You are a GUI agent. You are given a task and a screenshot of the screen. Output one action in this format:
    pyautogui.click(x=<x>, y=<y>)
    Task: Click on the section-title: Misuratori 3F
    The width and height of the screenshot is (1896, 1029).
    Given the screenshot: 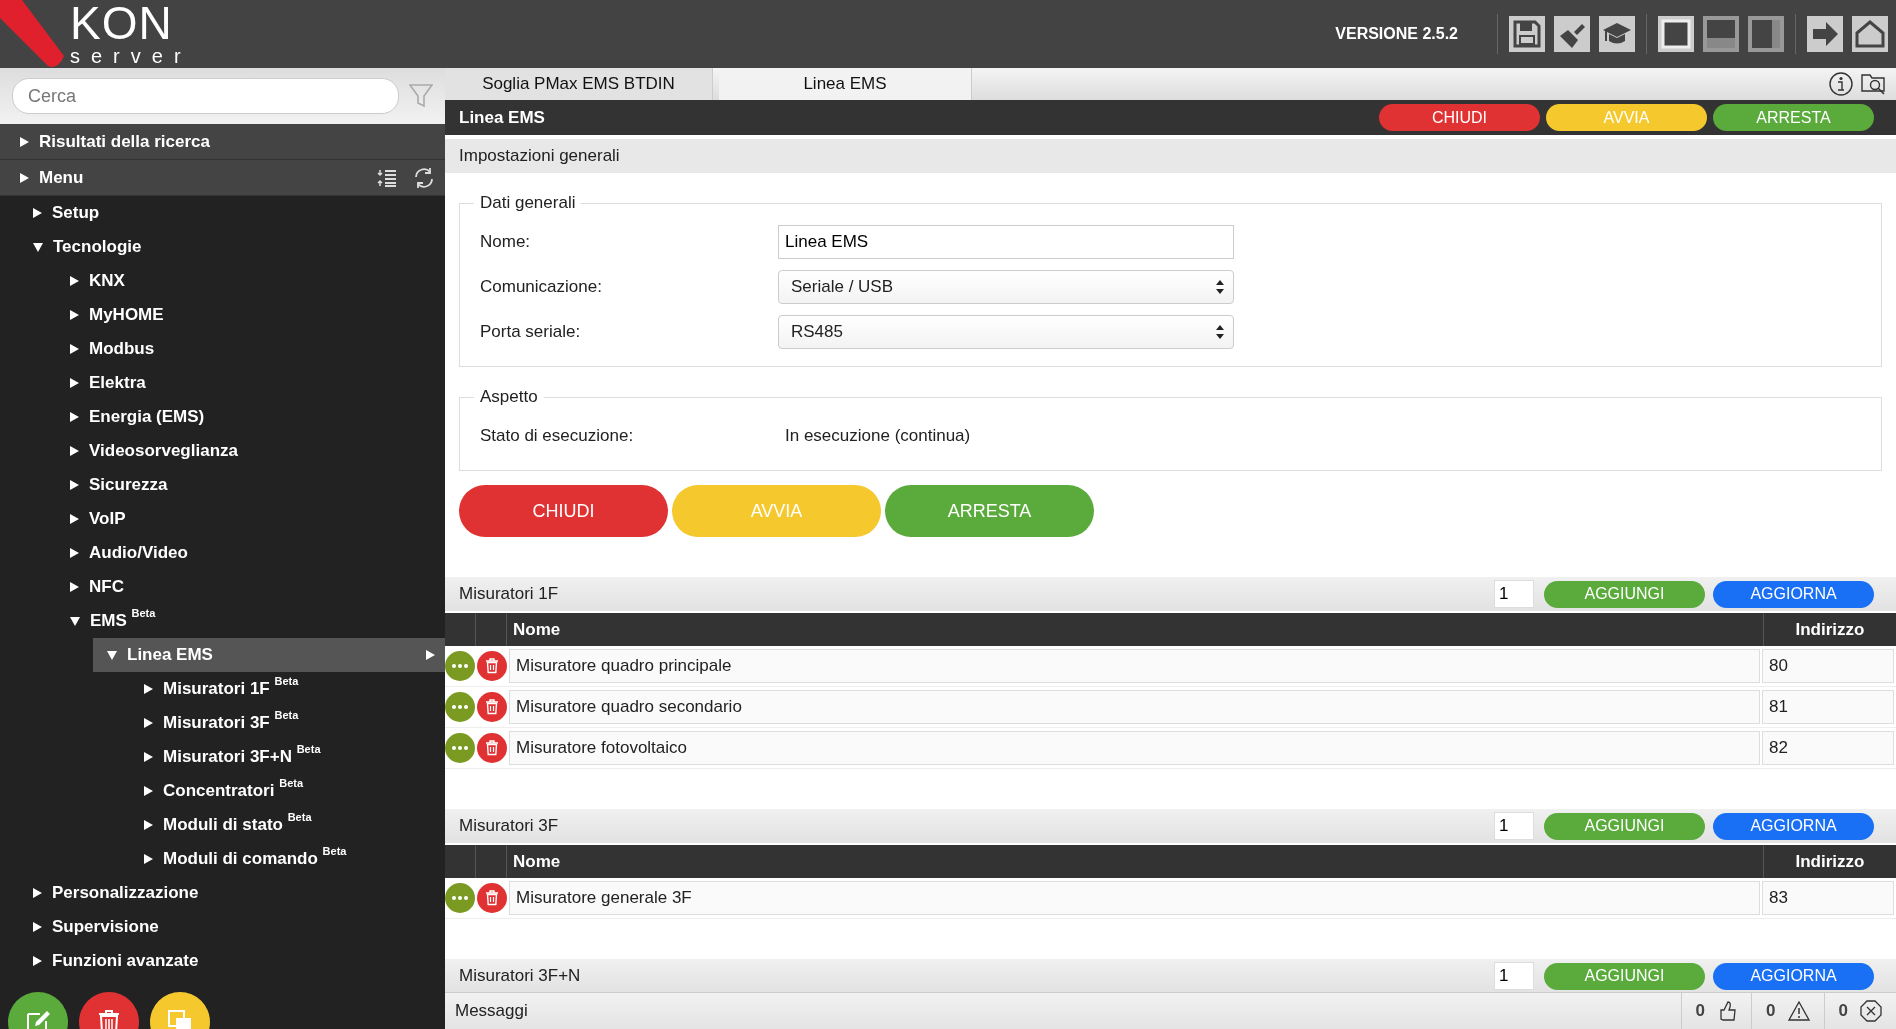 What is the action you would take?
    pyautogui.click(x=509, y=826)
    